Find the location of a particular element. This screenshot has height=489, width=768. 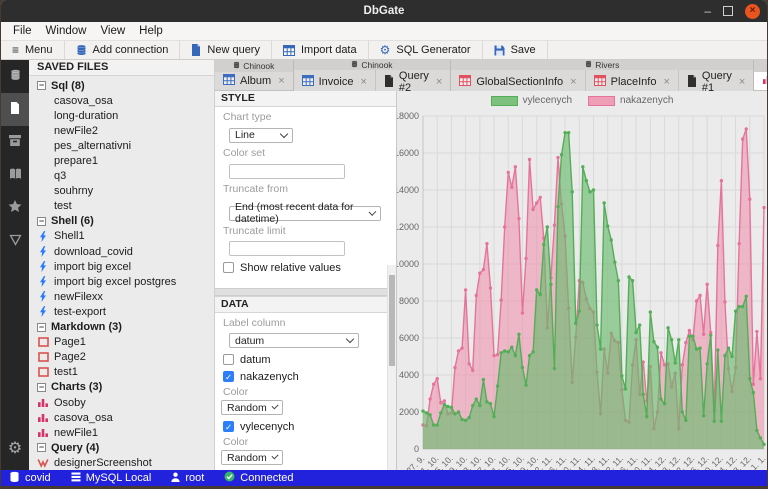

nav-favorites is located at coordinates (15, 208).